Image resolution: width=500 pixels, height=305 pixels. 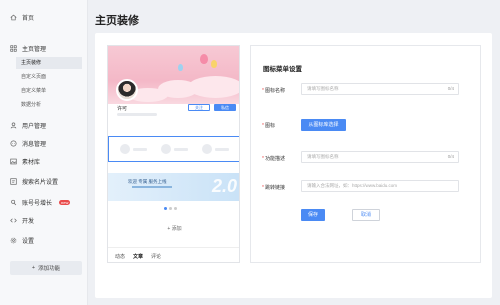 What do you see at coordinates (156, 256) in the screenshot?
I see `tab-comments: 评论` at bounding box center [156, 256].